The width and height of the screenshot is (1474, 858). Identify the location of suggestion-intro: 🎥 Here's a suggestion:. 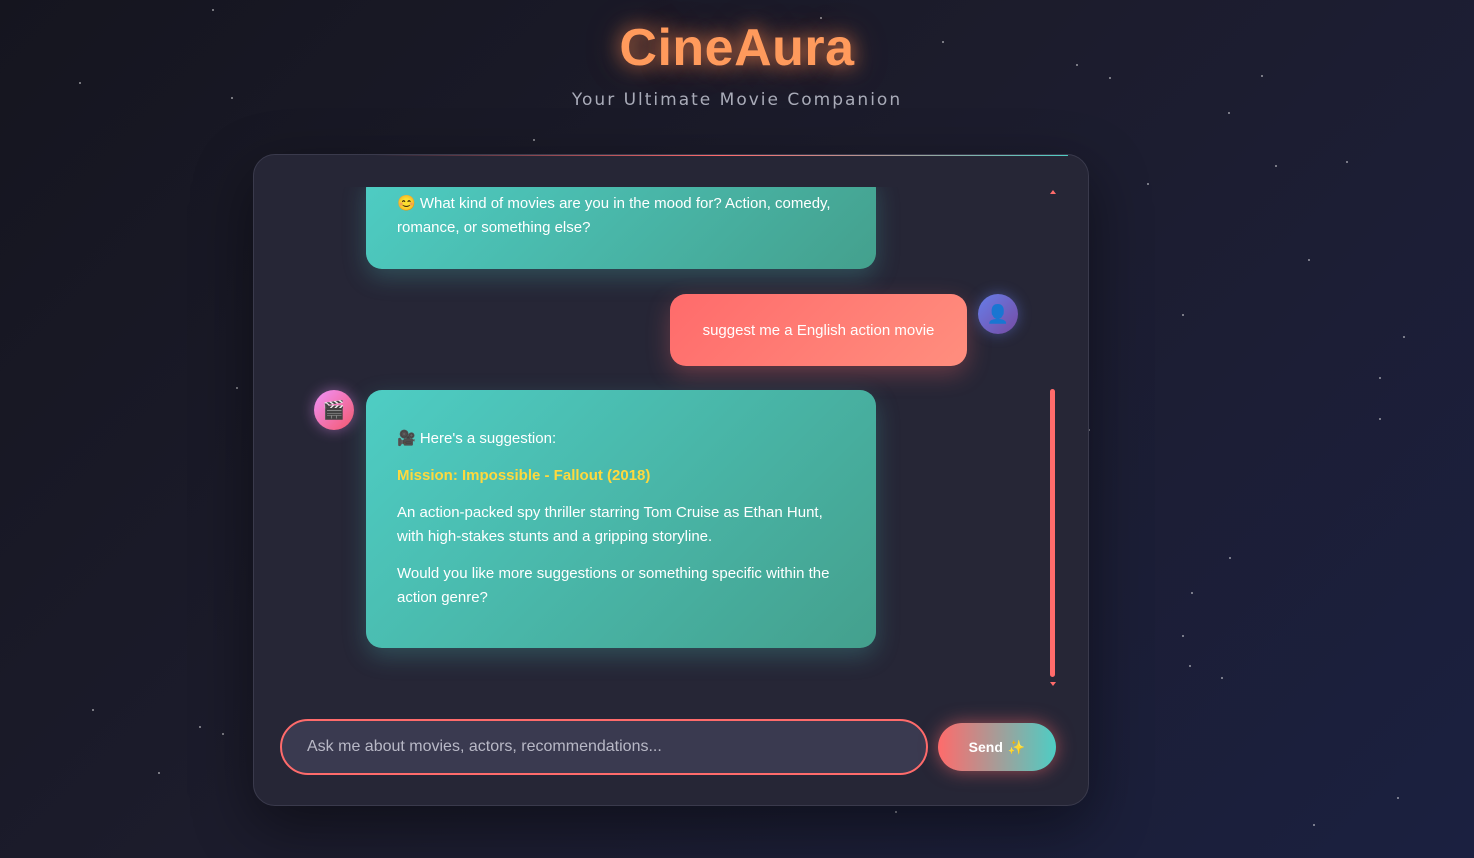
(477, 438).